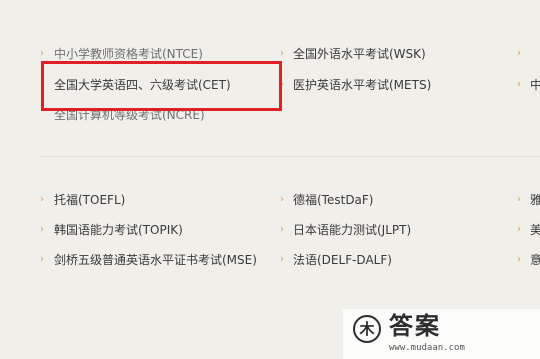  I want to click on watermark-title: 答案, so click(415, 326).